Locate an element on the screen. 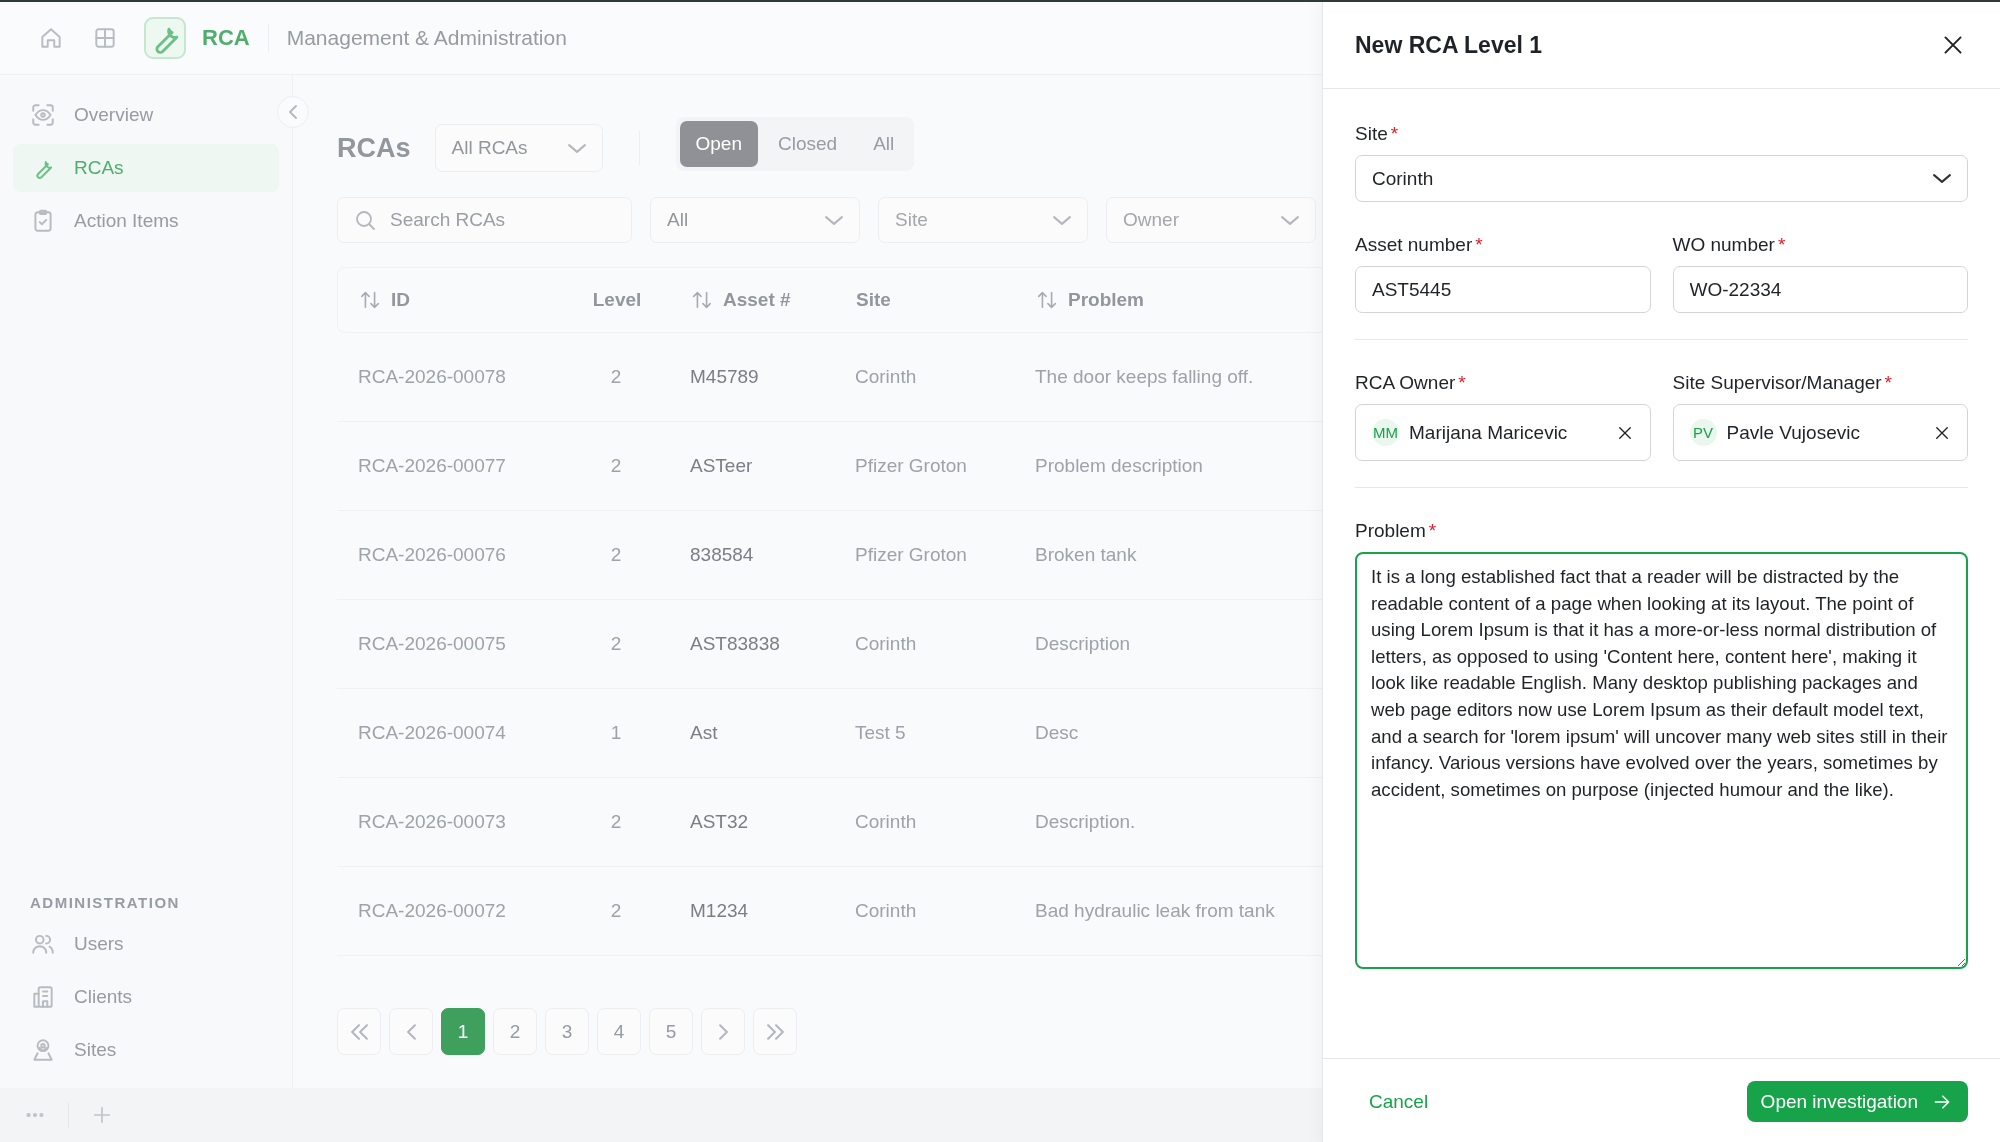 The height and width of the screenshot is (1142, 2000). table-cell-text: Problem description is located at coordinates (1119, 466).